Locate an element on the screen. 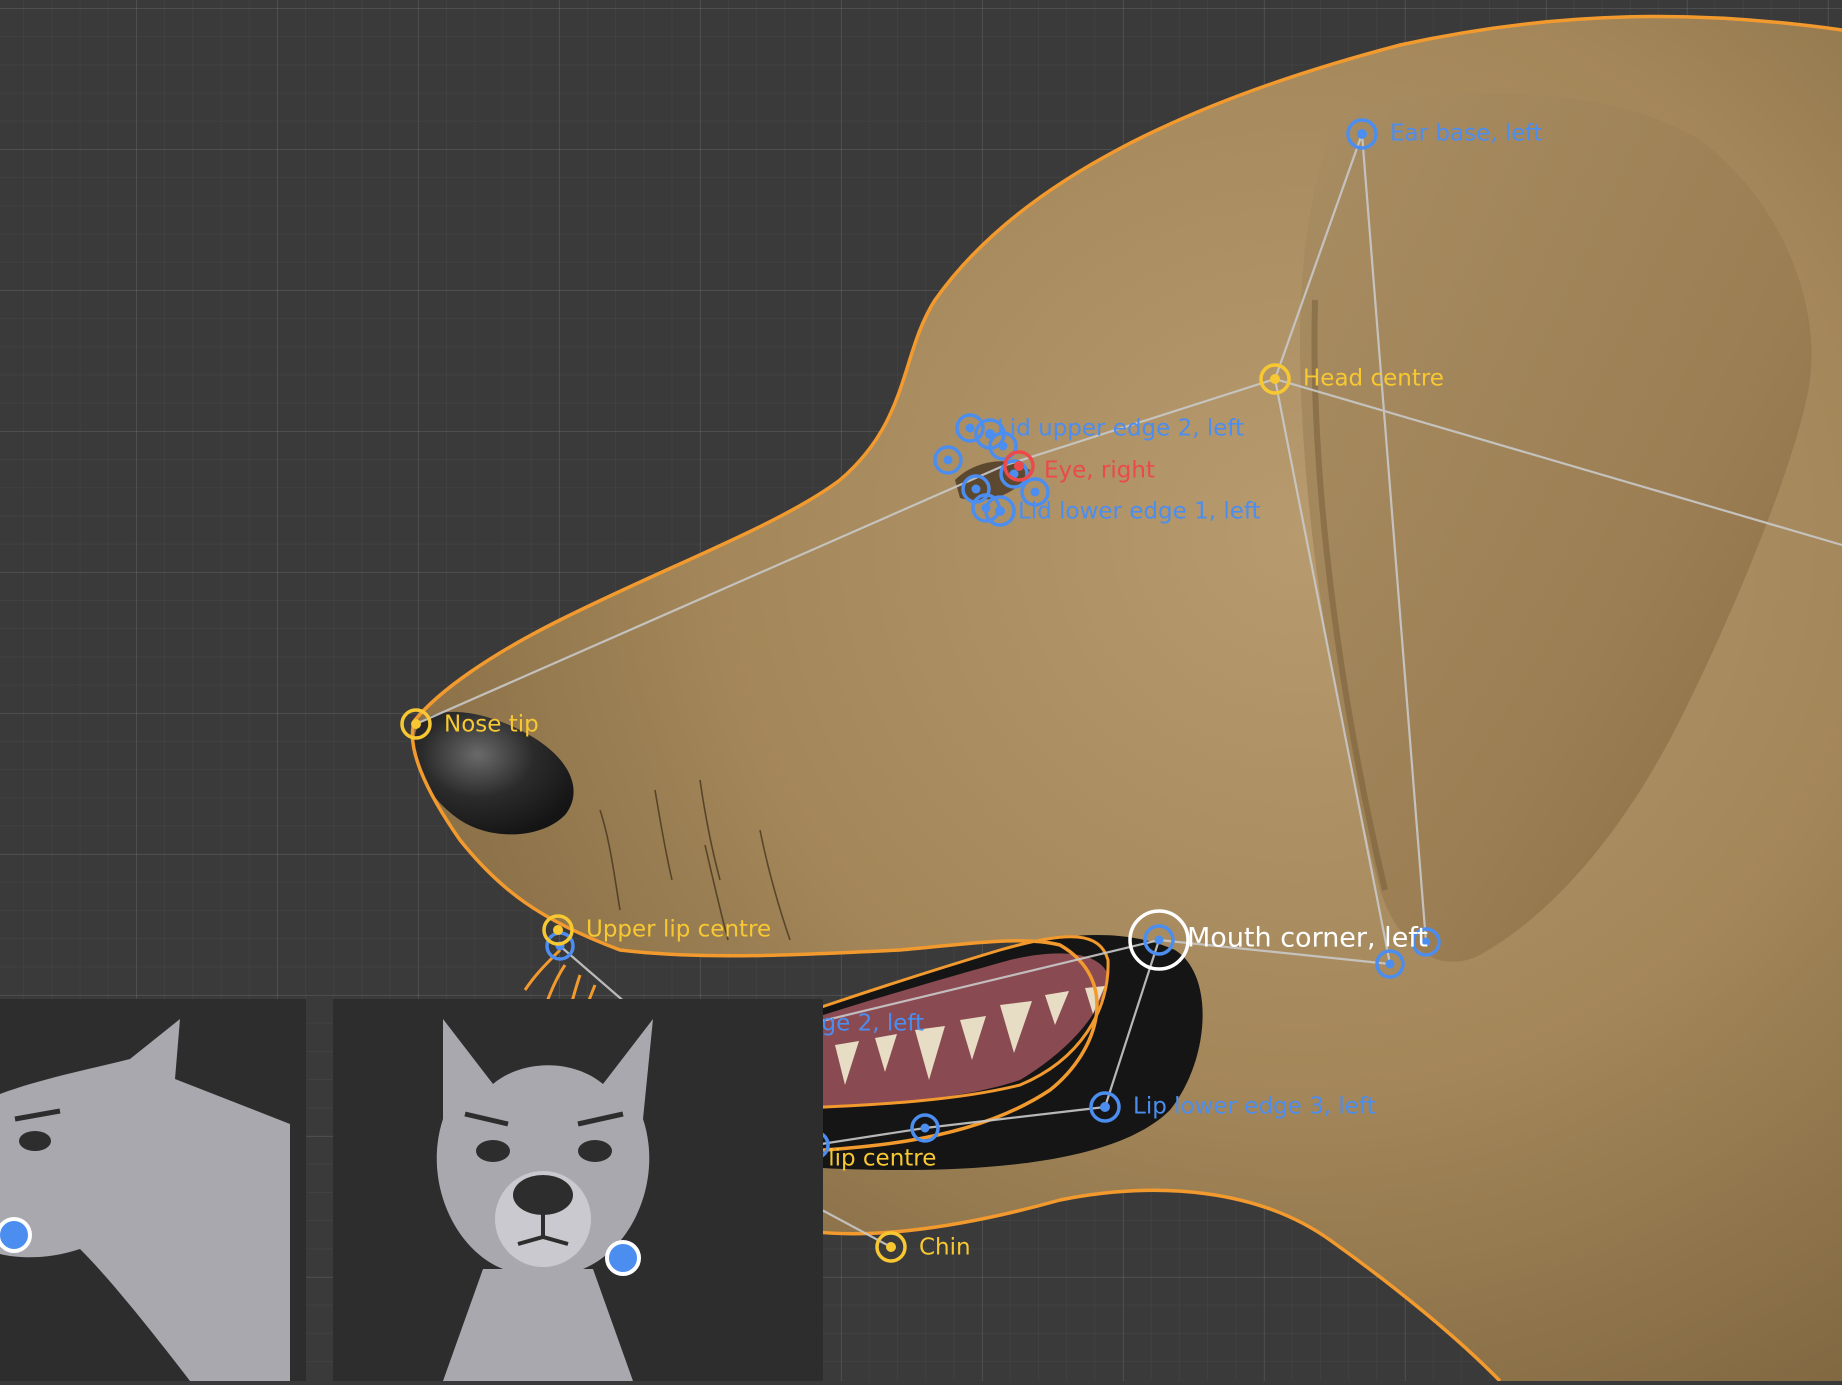 Image resolution: width=1842 pixels, height=1385 pixels. keypoint-label-lid-upper-edge-2-left: Lid upper edge 2, left is located at coordinates (1120, 429).